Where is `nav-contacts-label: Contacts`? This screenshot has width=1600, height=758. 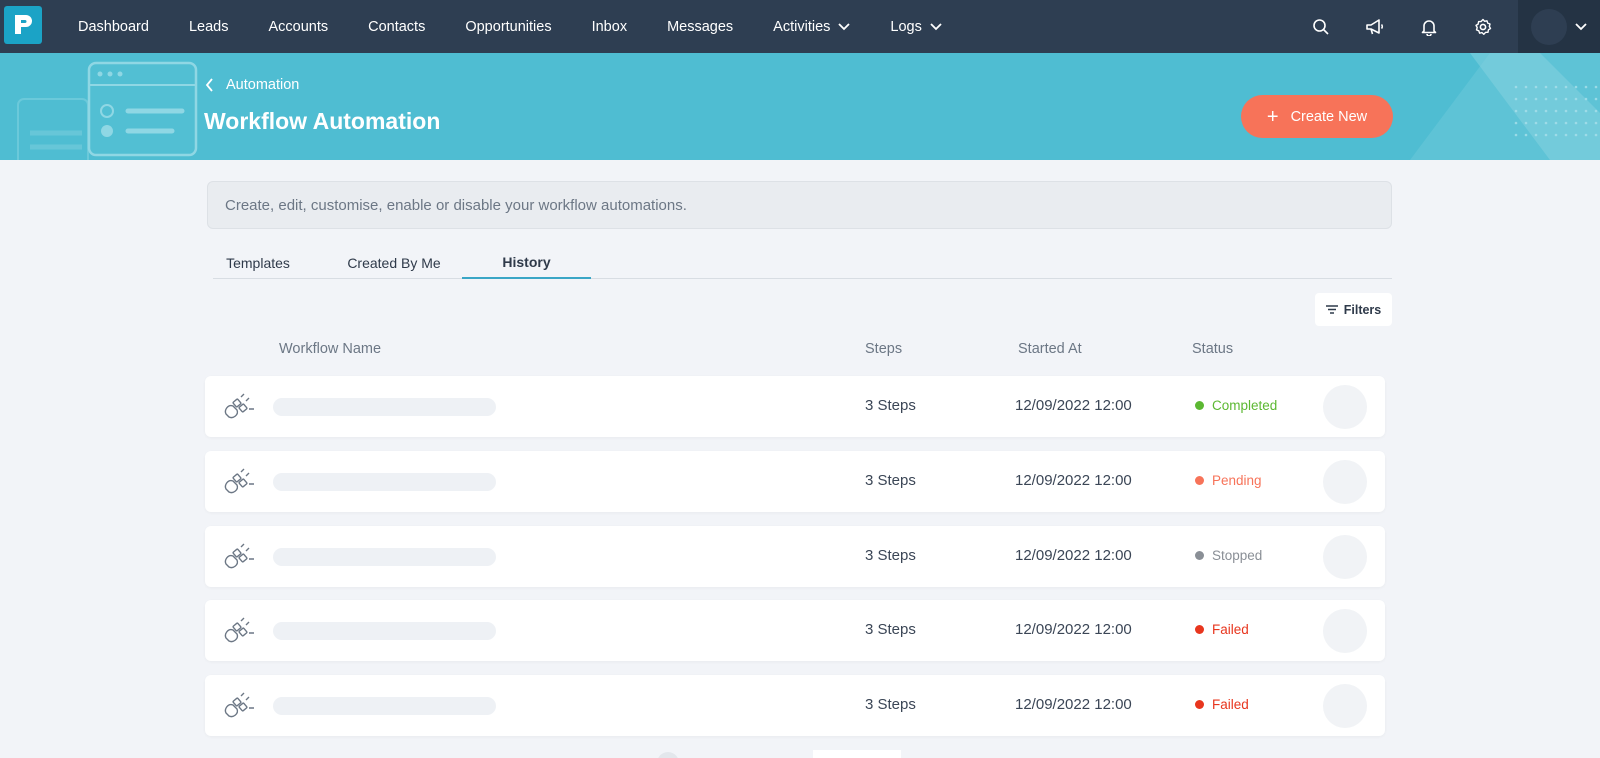 nav-contacts-label: Contacts is located at coordinates (397, 26).